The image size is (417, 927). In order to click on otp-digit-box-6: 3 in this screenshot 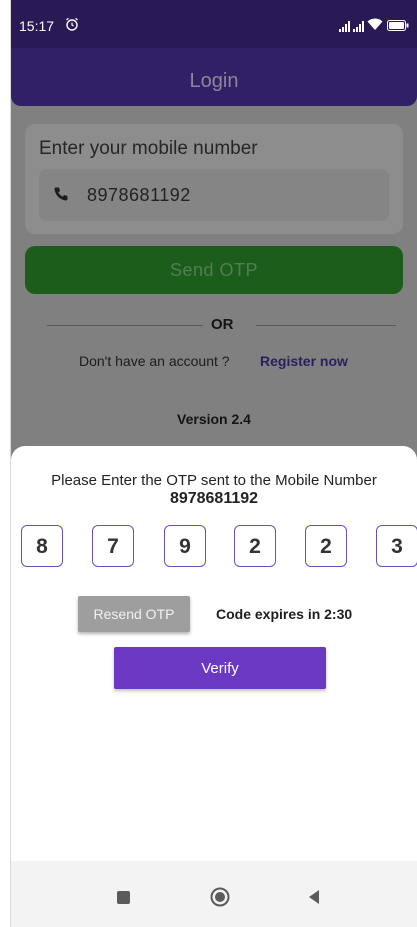, I will do `click(396, 546)`.